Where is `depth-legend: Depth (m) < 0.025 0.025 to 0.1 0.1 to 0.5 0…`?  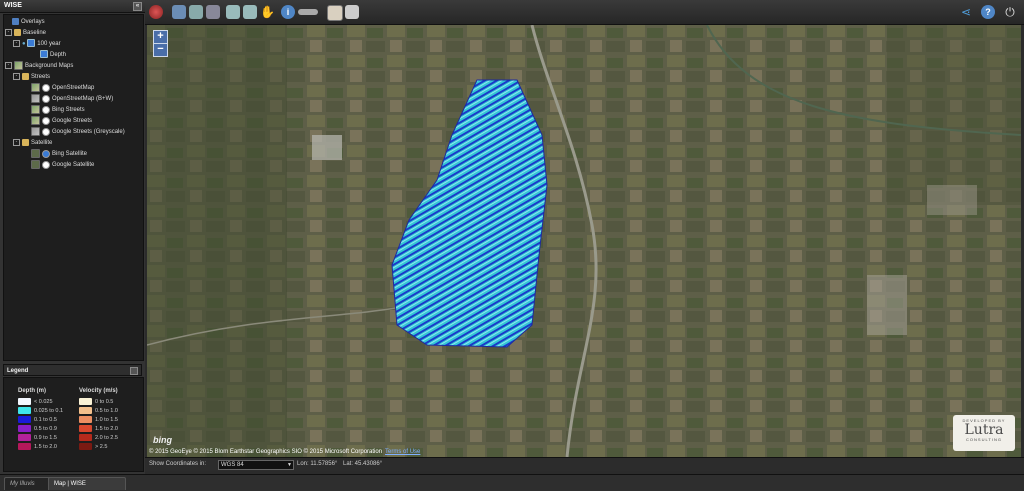
depth-legend: Depth (m) < 0.025 0.025 to 0.1 0.1 to 0.5 0… is located at coordinates (41, 419).